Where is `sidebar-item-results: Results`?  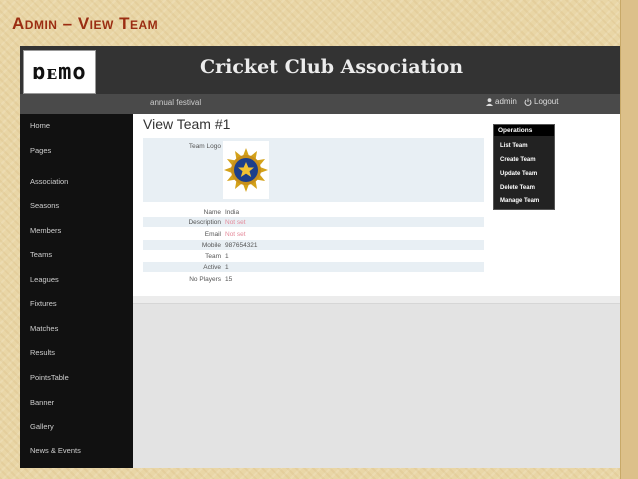
sidebar-item-results: Results is located at coordinates (42, 352).